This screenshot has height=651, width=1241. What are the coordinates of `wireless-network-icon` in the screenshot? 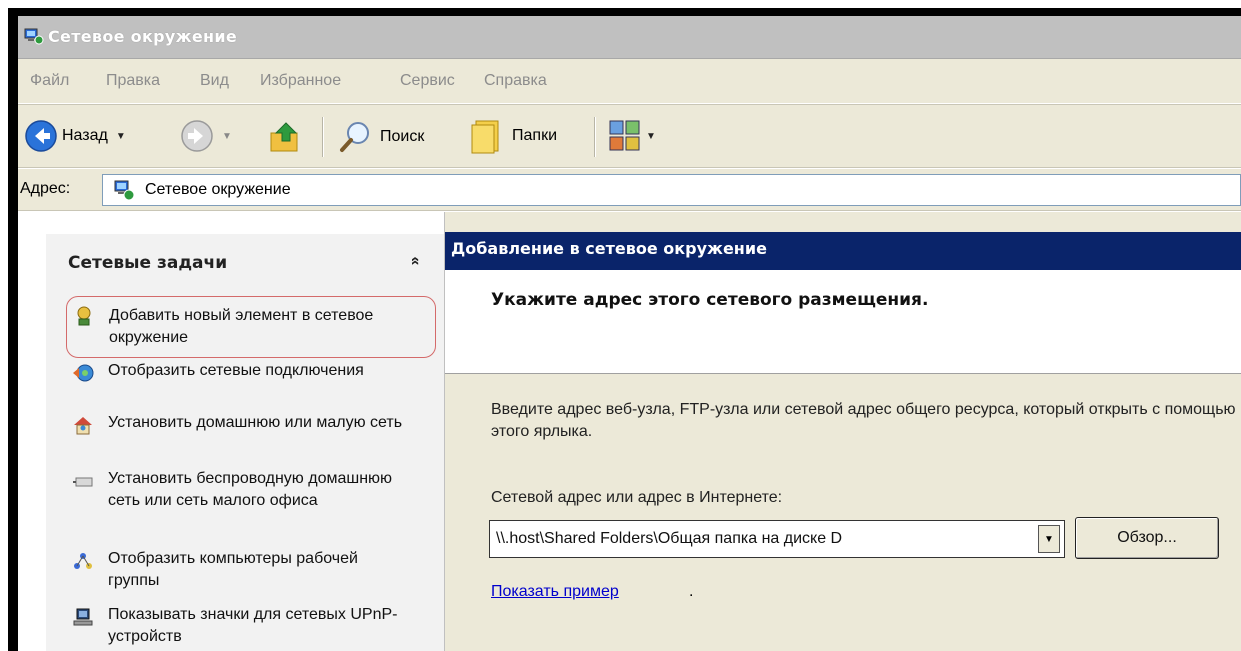 It's located at (83, 482).